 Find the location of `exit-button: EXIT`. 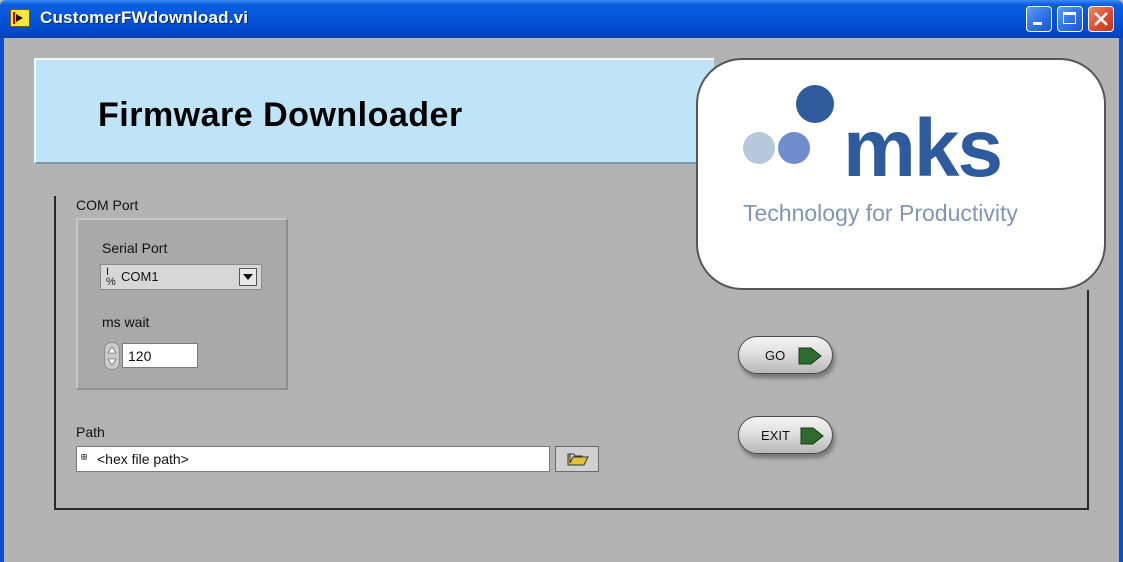

exit-button: EXIT is located at coordinates (785, 435).